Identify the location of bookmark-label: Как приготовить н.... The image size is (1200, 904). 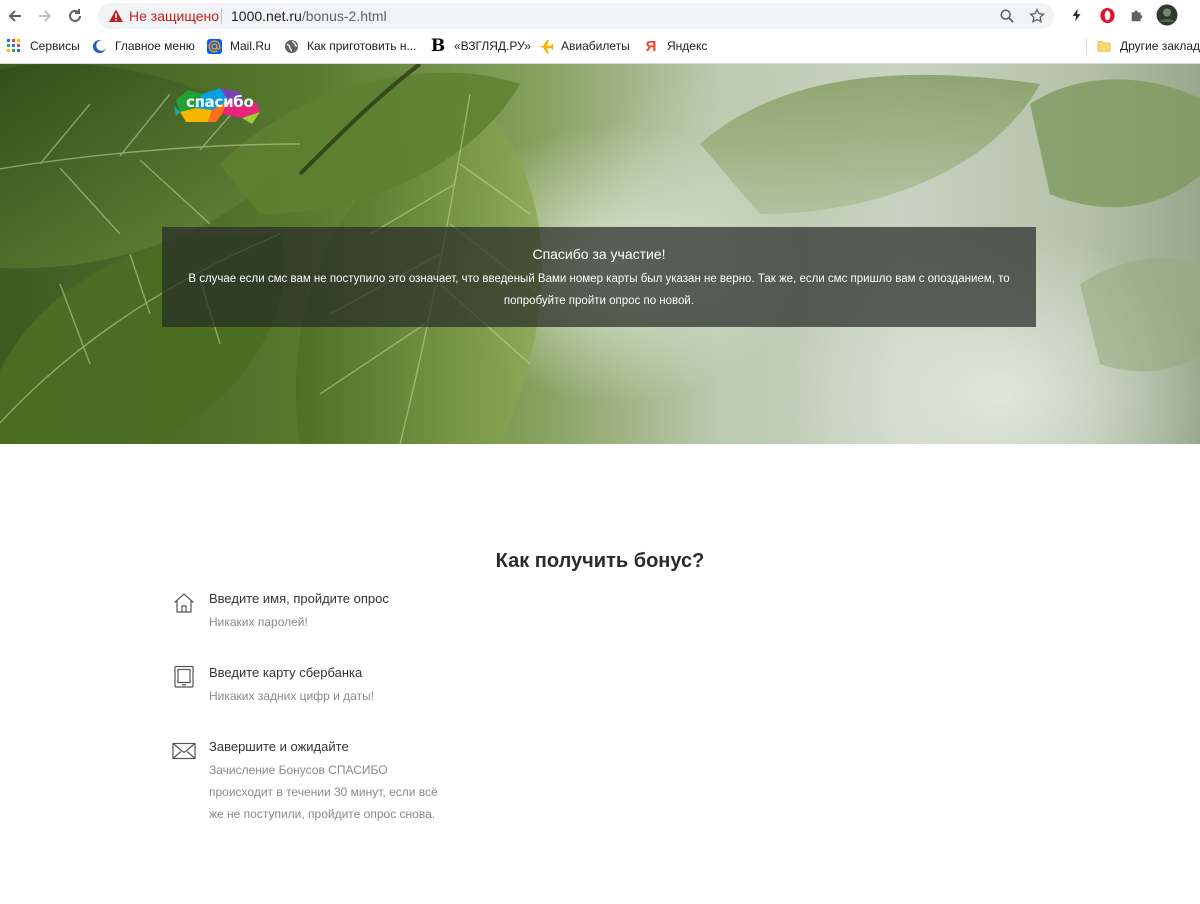
(362, 46).